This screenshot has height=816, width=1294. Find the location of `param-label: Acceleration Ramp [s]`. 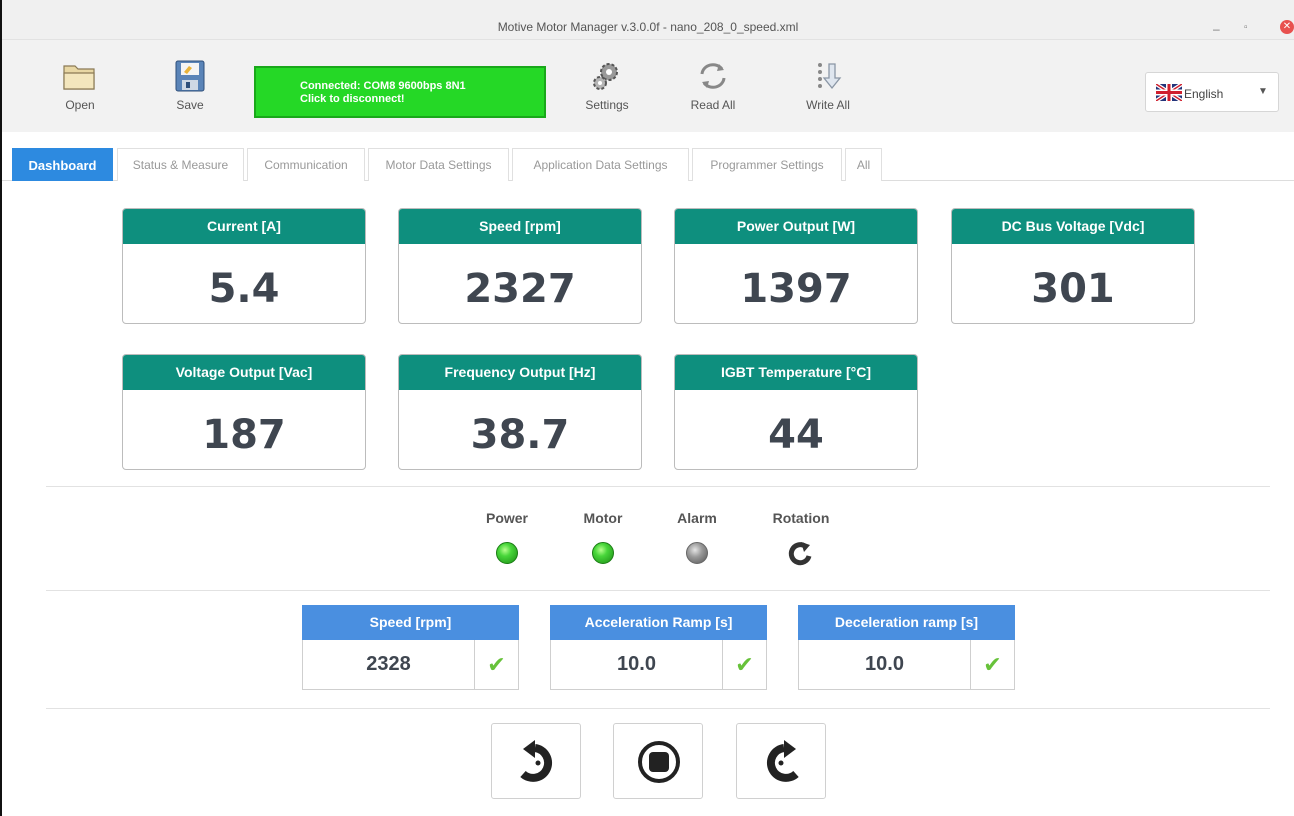

param-label: Acceleration Ramp [s] is located at coordinates (658, 622).